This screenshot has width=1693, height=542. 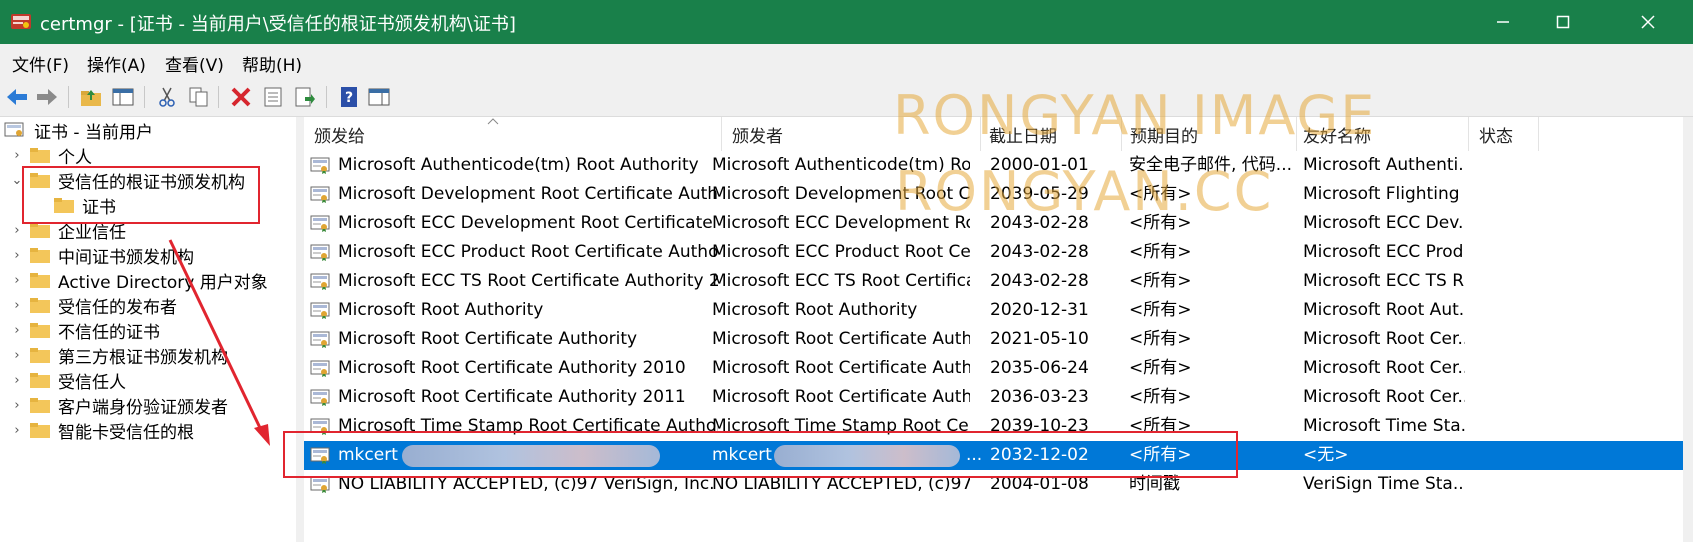 What do you see at coordinates (1084, 191) in the screenshot?
I see `watermark-line-2: RONGYAN.CC` at bounding box center [1084, 191].